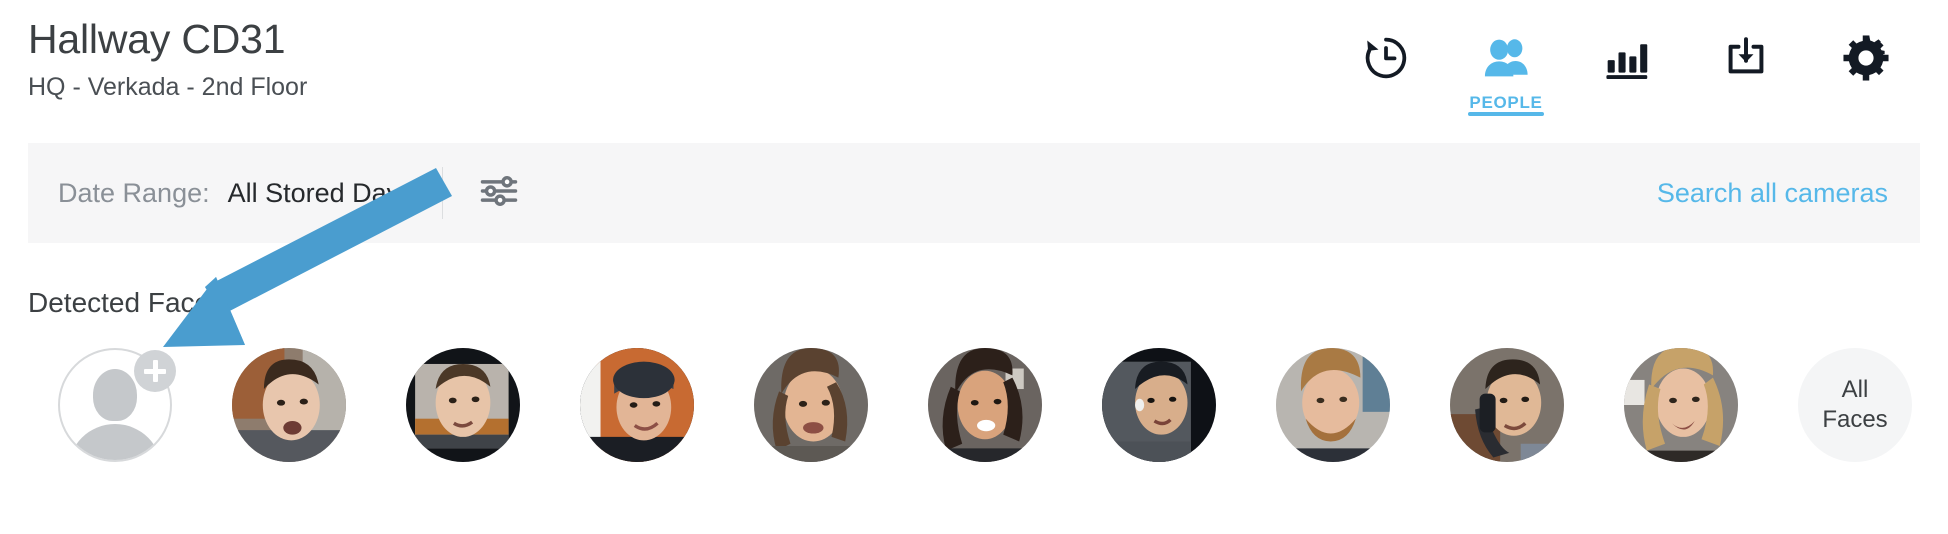  I want to click on plus-icon, so click(155, 371).